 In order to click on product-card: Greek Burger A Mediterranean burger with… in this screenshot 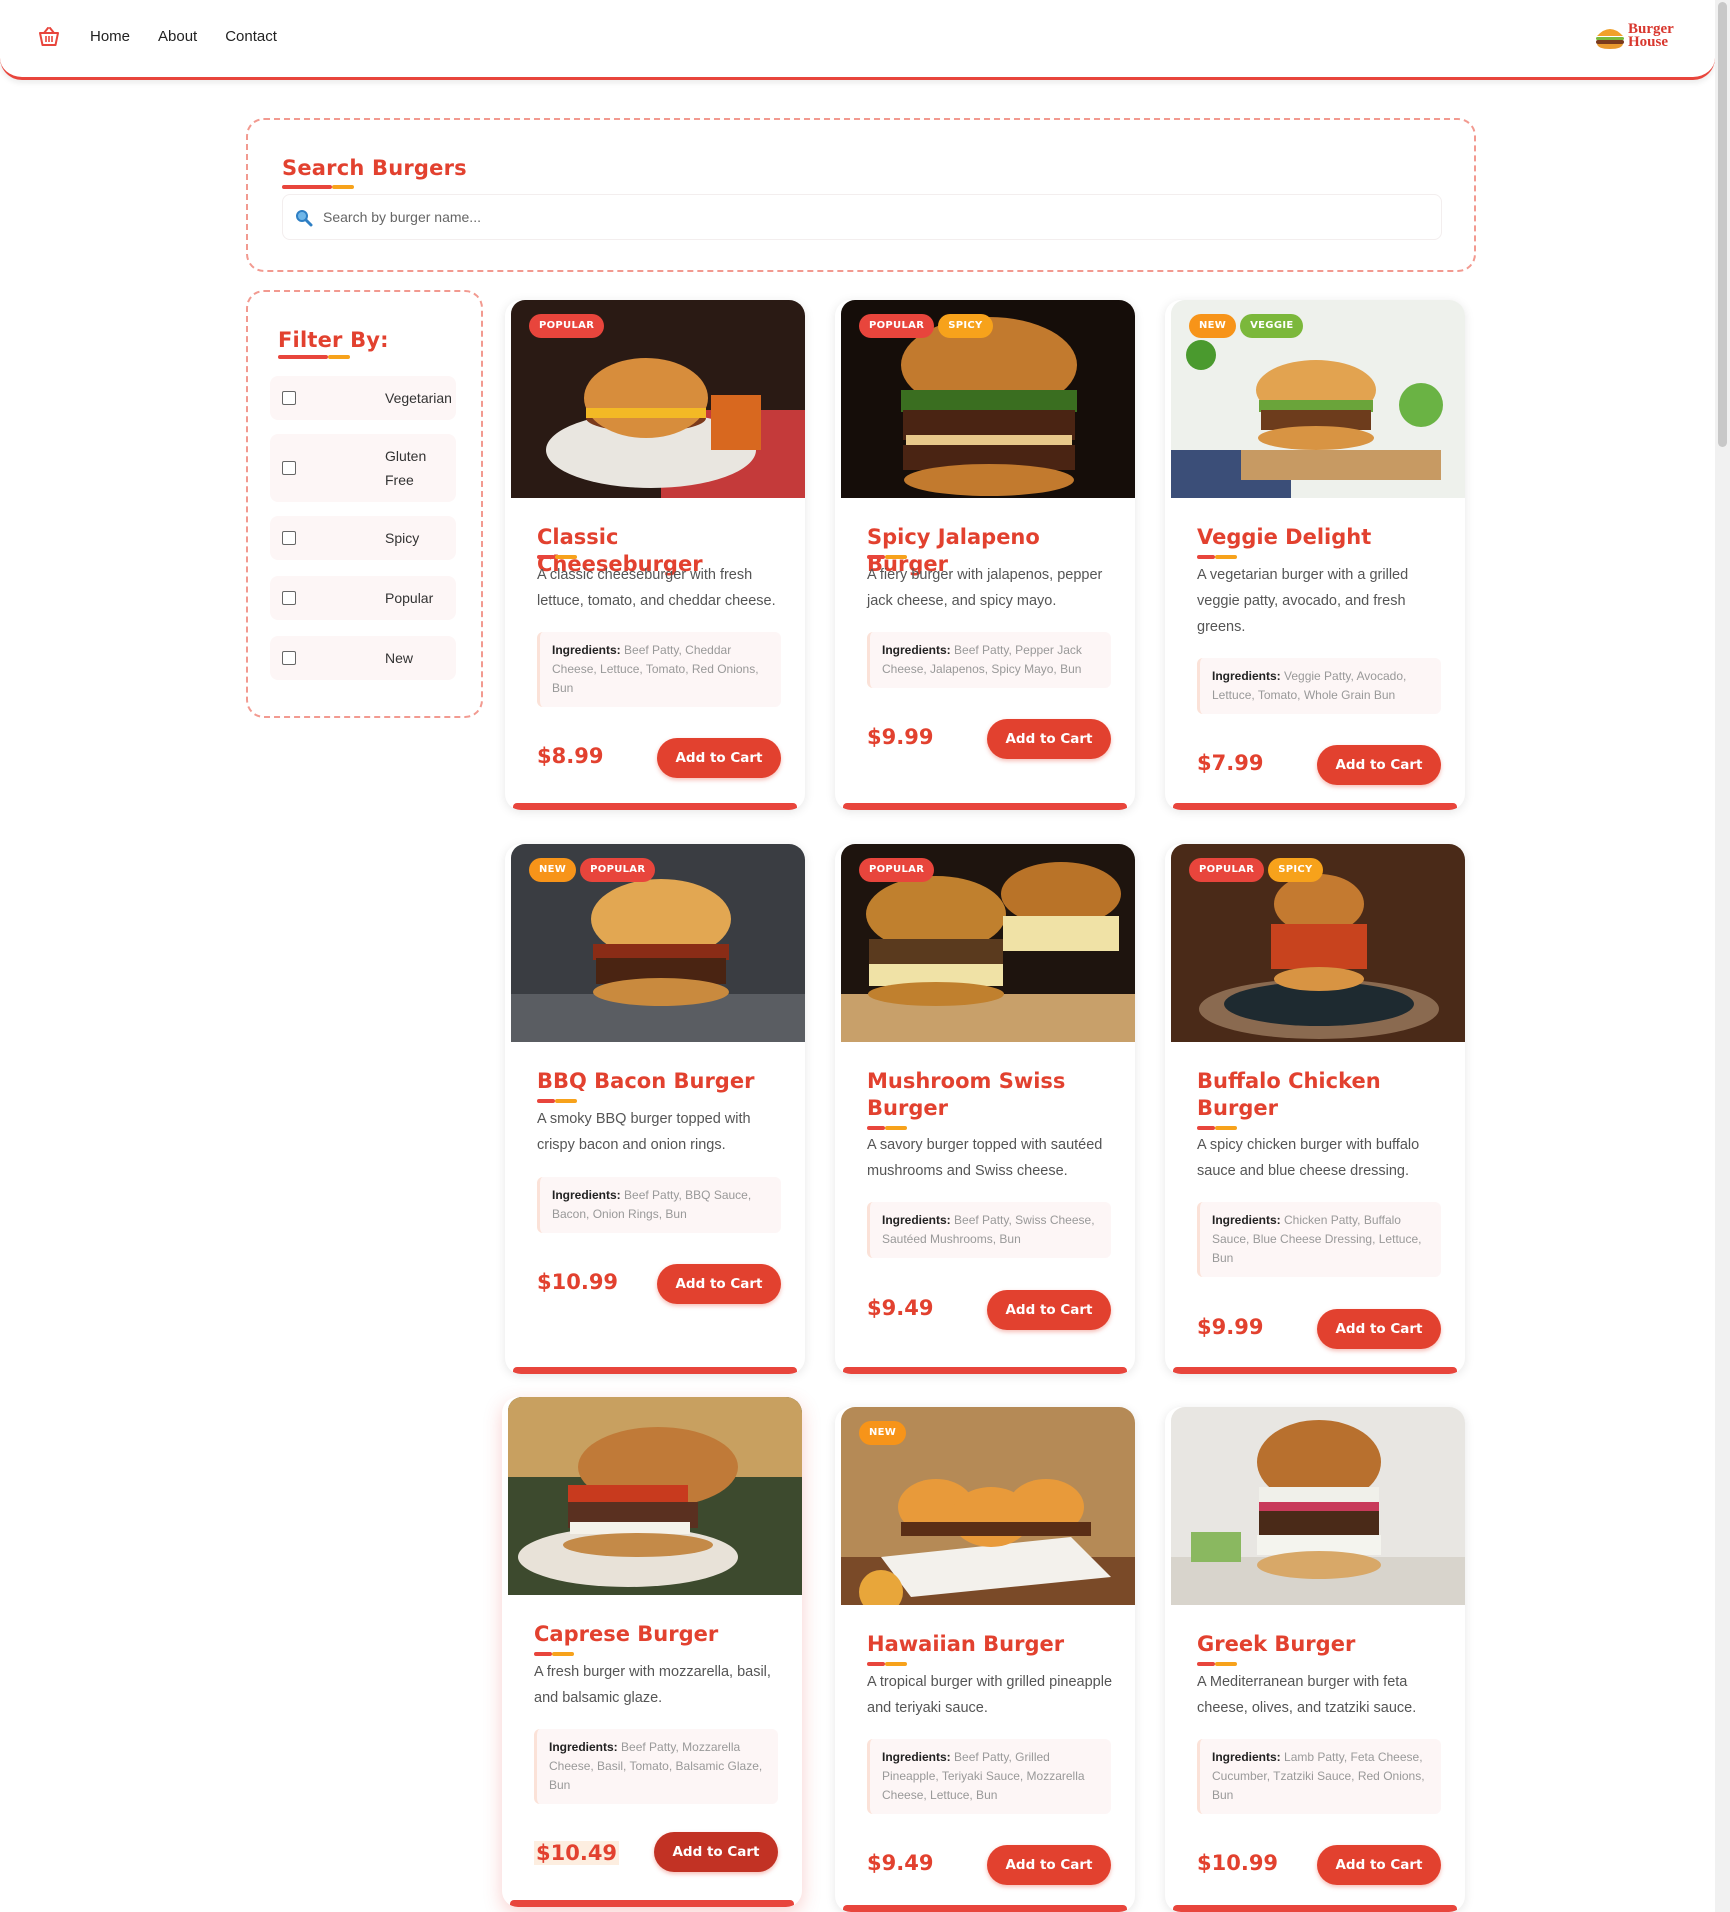, I will do `click(1315, 1659)`.